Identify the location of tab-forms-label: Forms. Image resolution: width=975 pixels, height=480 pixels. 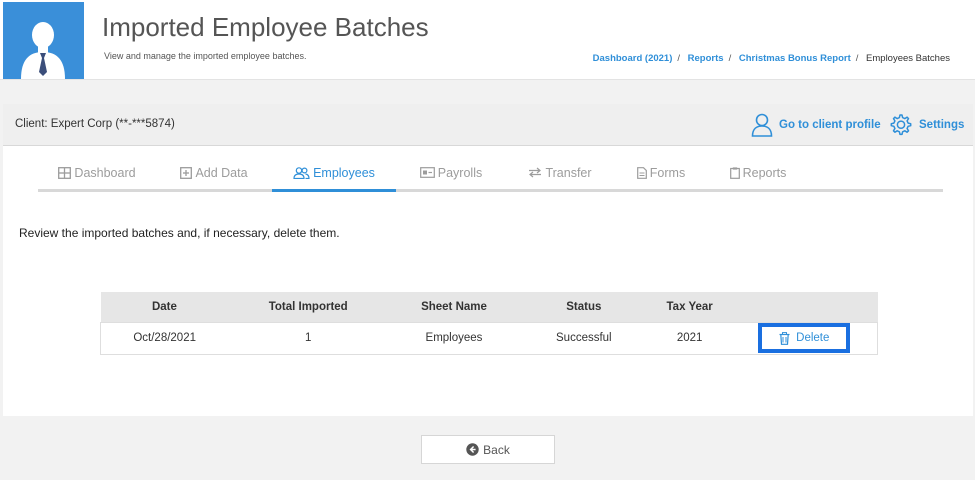
(667, 172).